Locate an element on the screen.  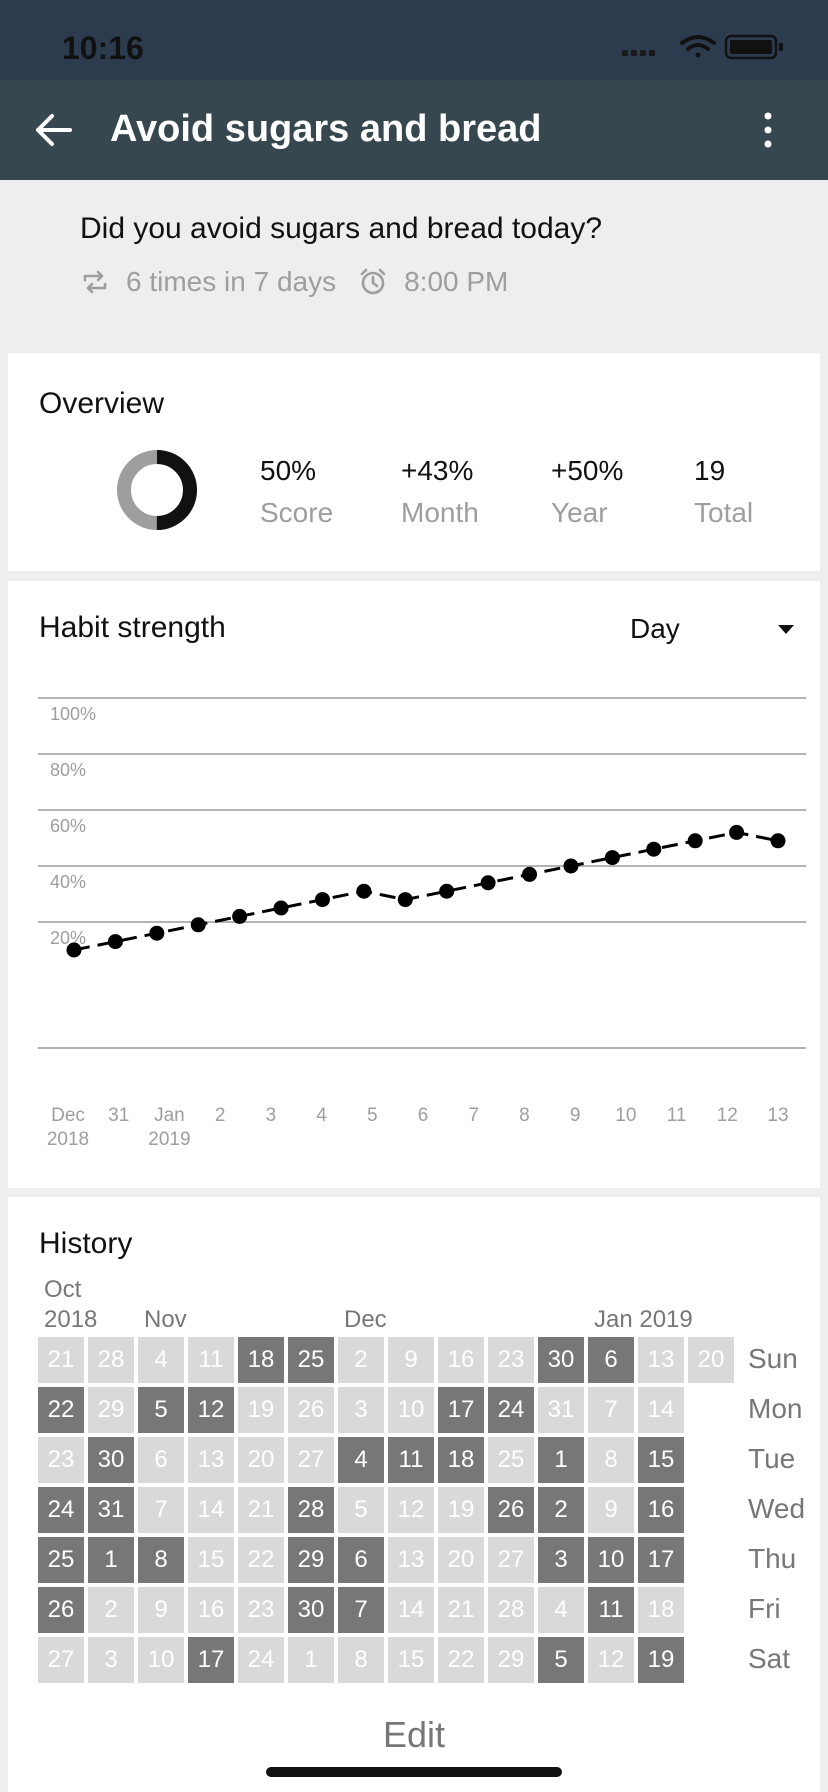
back-button is located at coordinates (54, 130).